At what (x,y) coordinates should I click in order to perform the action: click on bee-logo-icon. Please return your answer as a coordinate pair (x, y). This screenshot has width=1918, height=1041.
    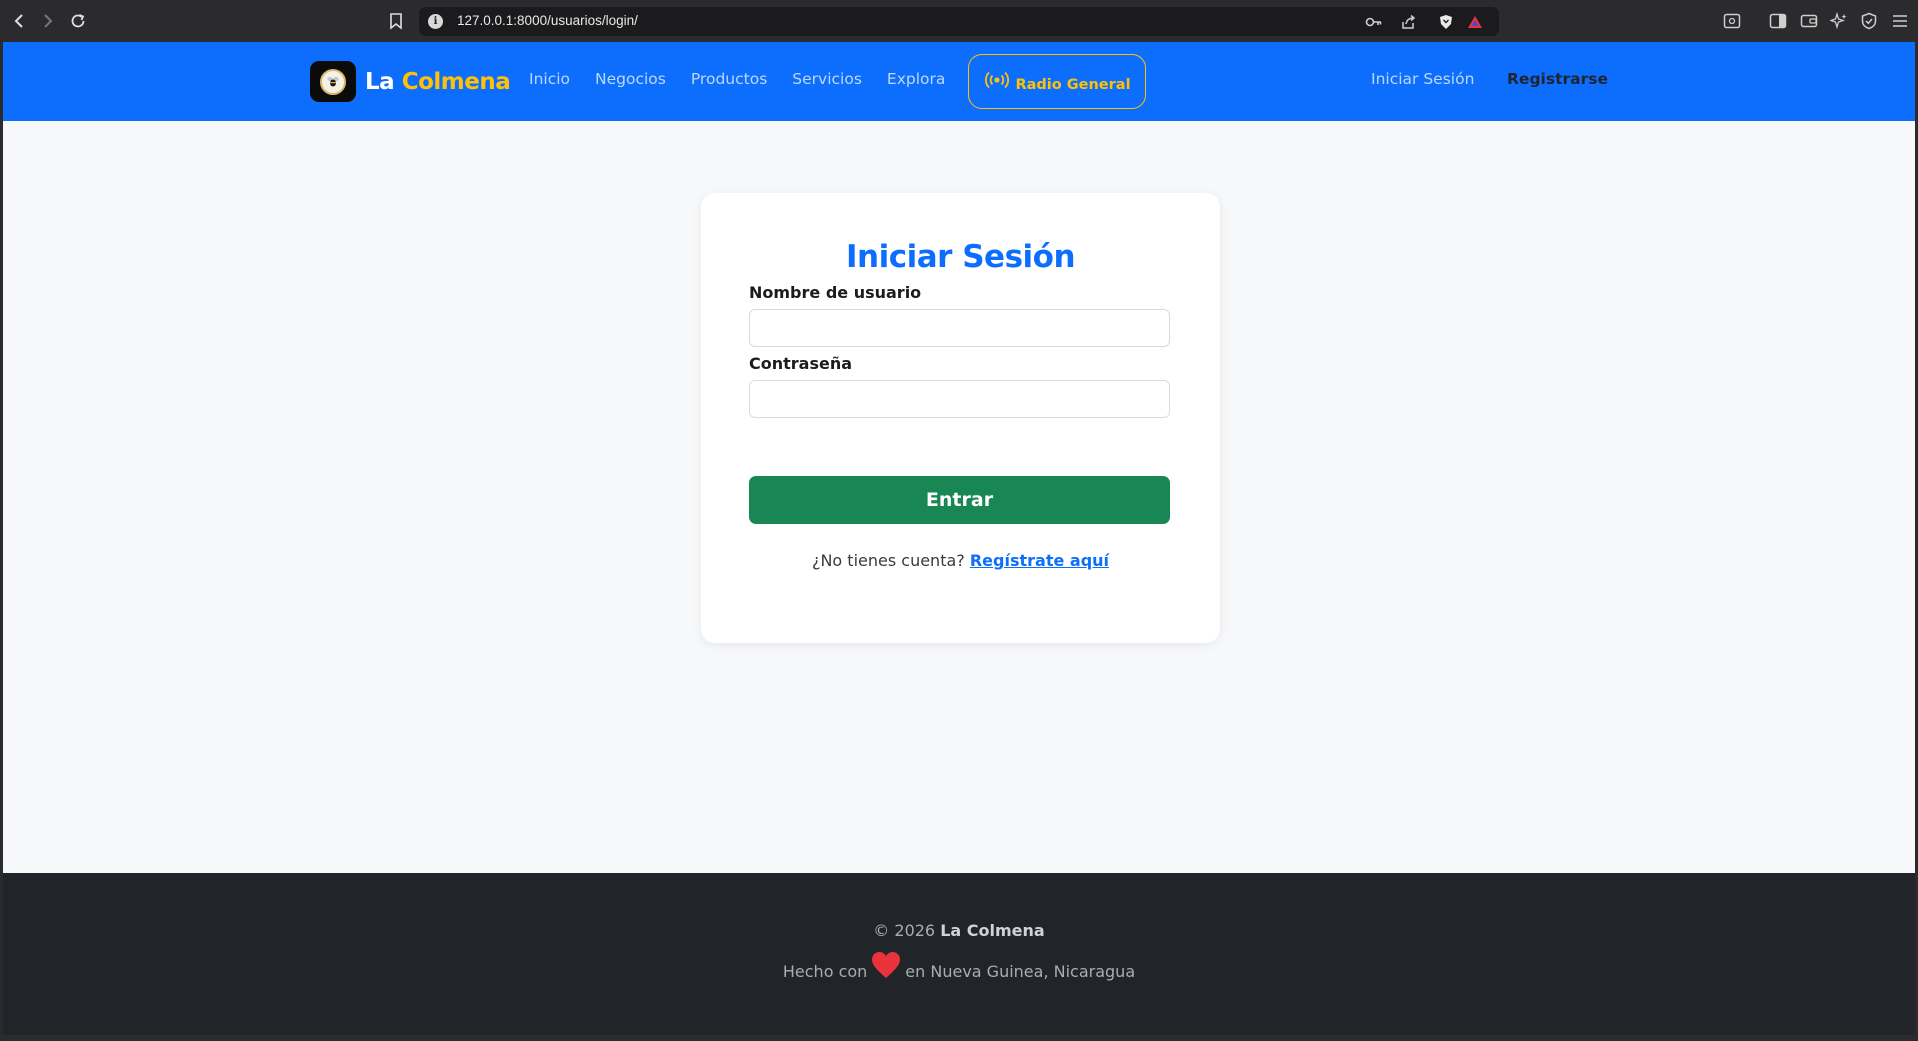
    Looking at the image, I should click on (333, 81).